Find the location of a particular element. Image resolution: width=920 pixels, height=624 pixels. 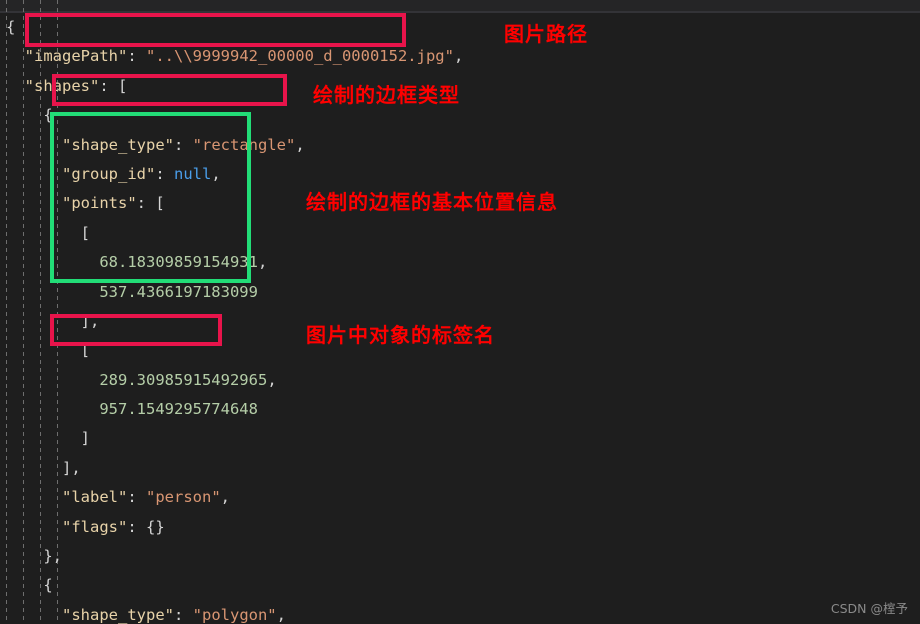

annotation-label-shape-type: 绘制的边框类型 is located at coordinates (386, 95).